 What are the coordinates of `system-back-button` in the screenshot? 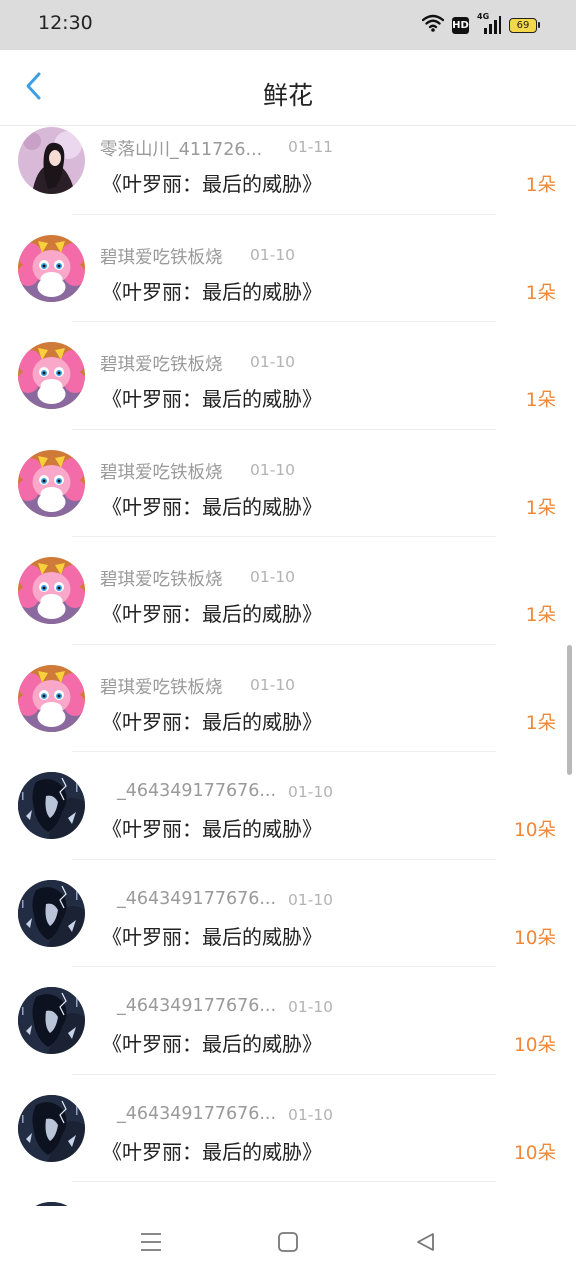 It's located at (425, 1244).